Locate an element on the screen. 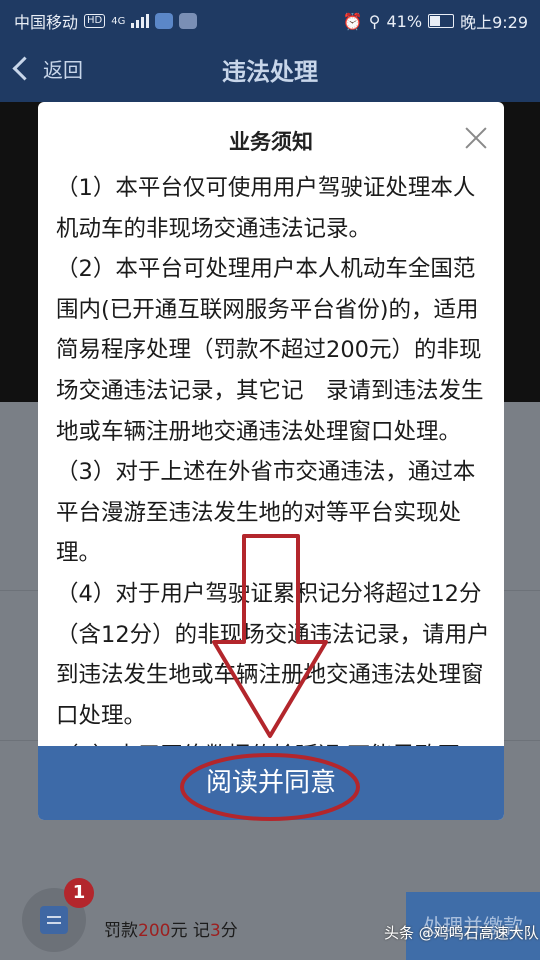 The width and height of the screenshot is (540, 960). nav-bar: 返回 违法处理 is located at coordinates (270, 70).